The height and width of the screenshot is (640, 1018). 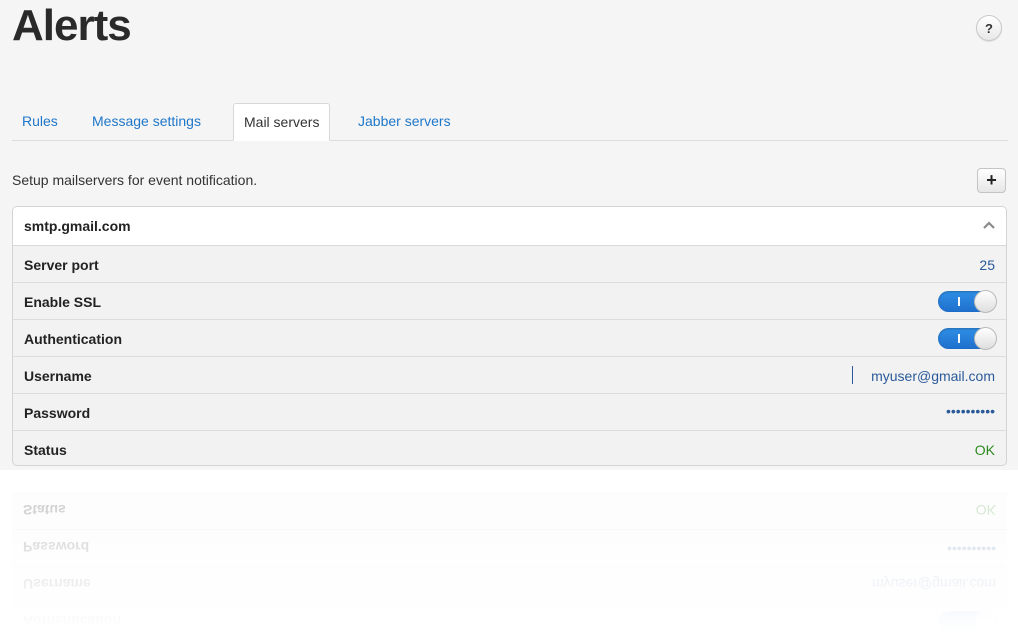 What do you see at coordinates (968, 621) in the screenshot?
I see `reflection-toggle` at bounding box center [968, 621].